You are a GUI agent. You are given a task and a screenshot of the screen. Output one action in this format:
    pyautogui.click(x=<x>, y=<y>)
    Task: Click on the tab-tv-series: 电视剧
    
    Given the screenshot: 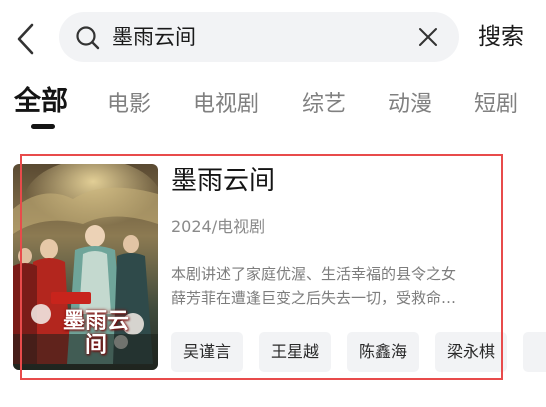 What is the action you would take?
    pyautogui.click(x=226, y=105)
    